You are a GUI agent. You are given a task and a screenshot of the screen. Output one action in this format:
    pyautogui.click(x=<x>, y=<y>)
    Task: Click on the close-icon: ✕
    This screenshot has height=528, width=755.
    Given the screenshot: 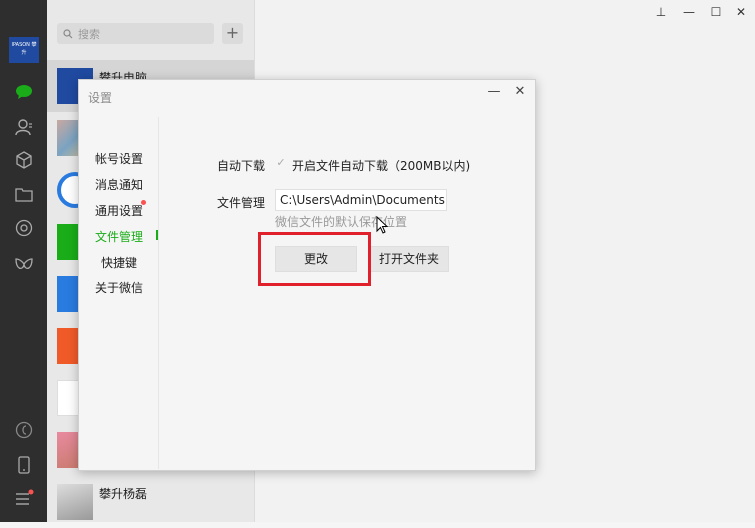 What is the action you would take?
    pyautogui.click(x=741, y=12)
    